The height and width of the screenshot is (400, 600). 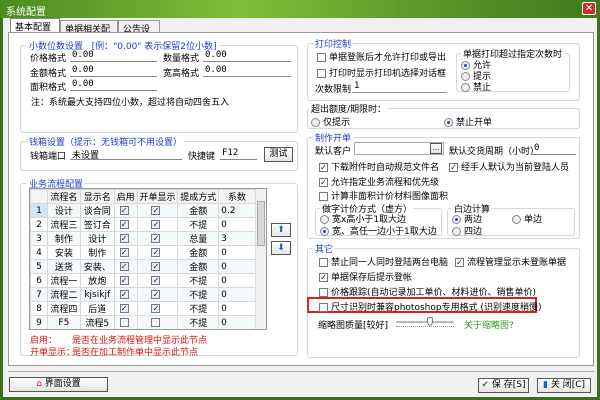 I want to click on print-opt1: 单据登账后才允许打印或导出, so click(x=381, y=56).